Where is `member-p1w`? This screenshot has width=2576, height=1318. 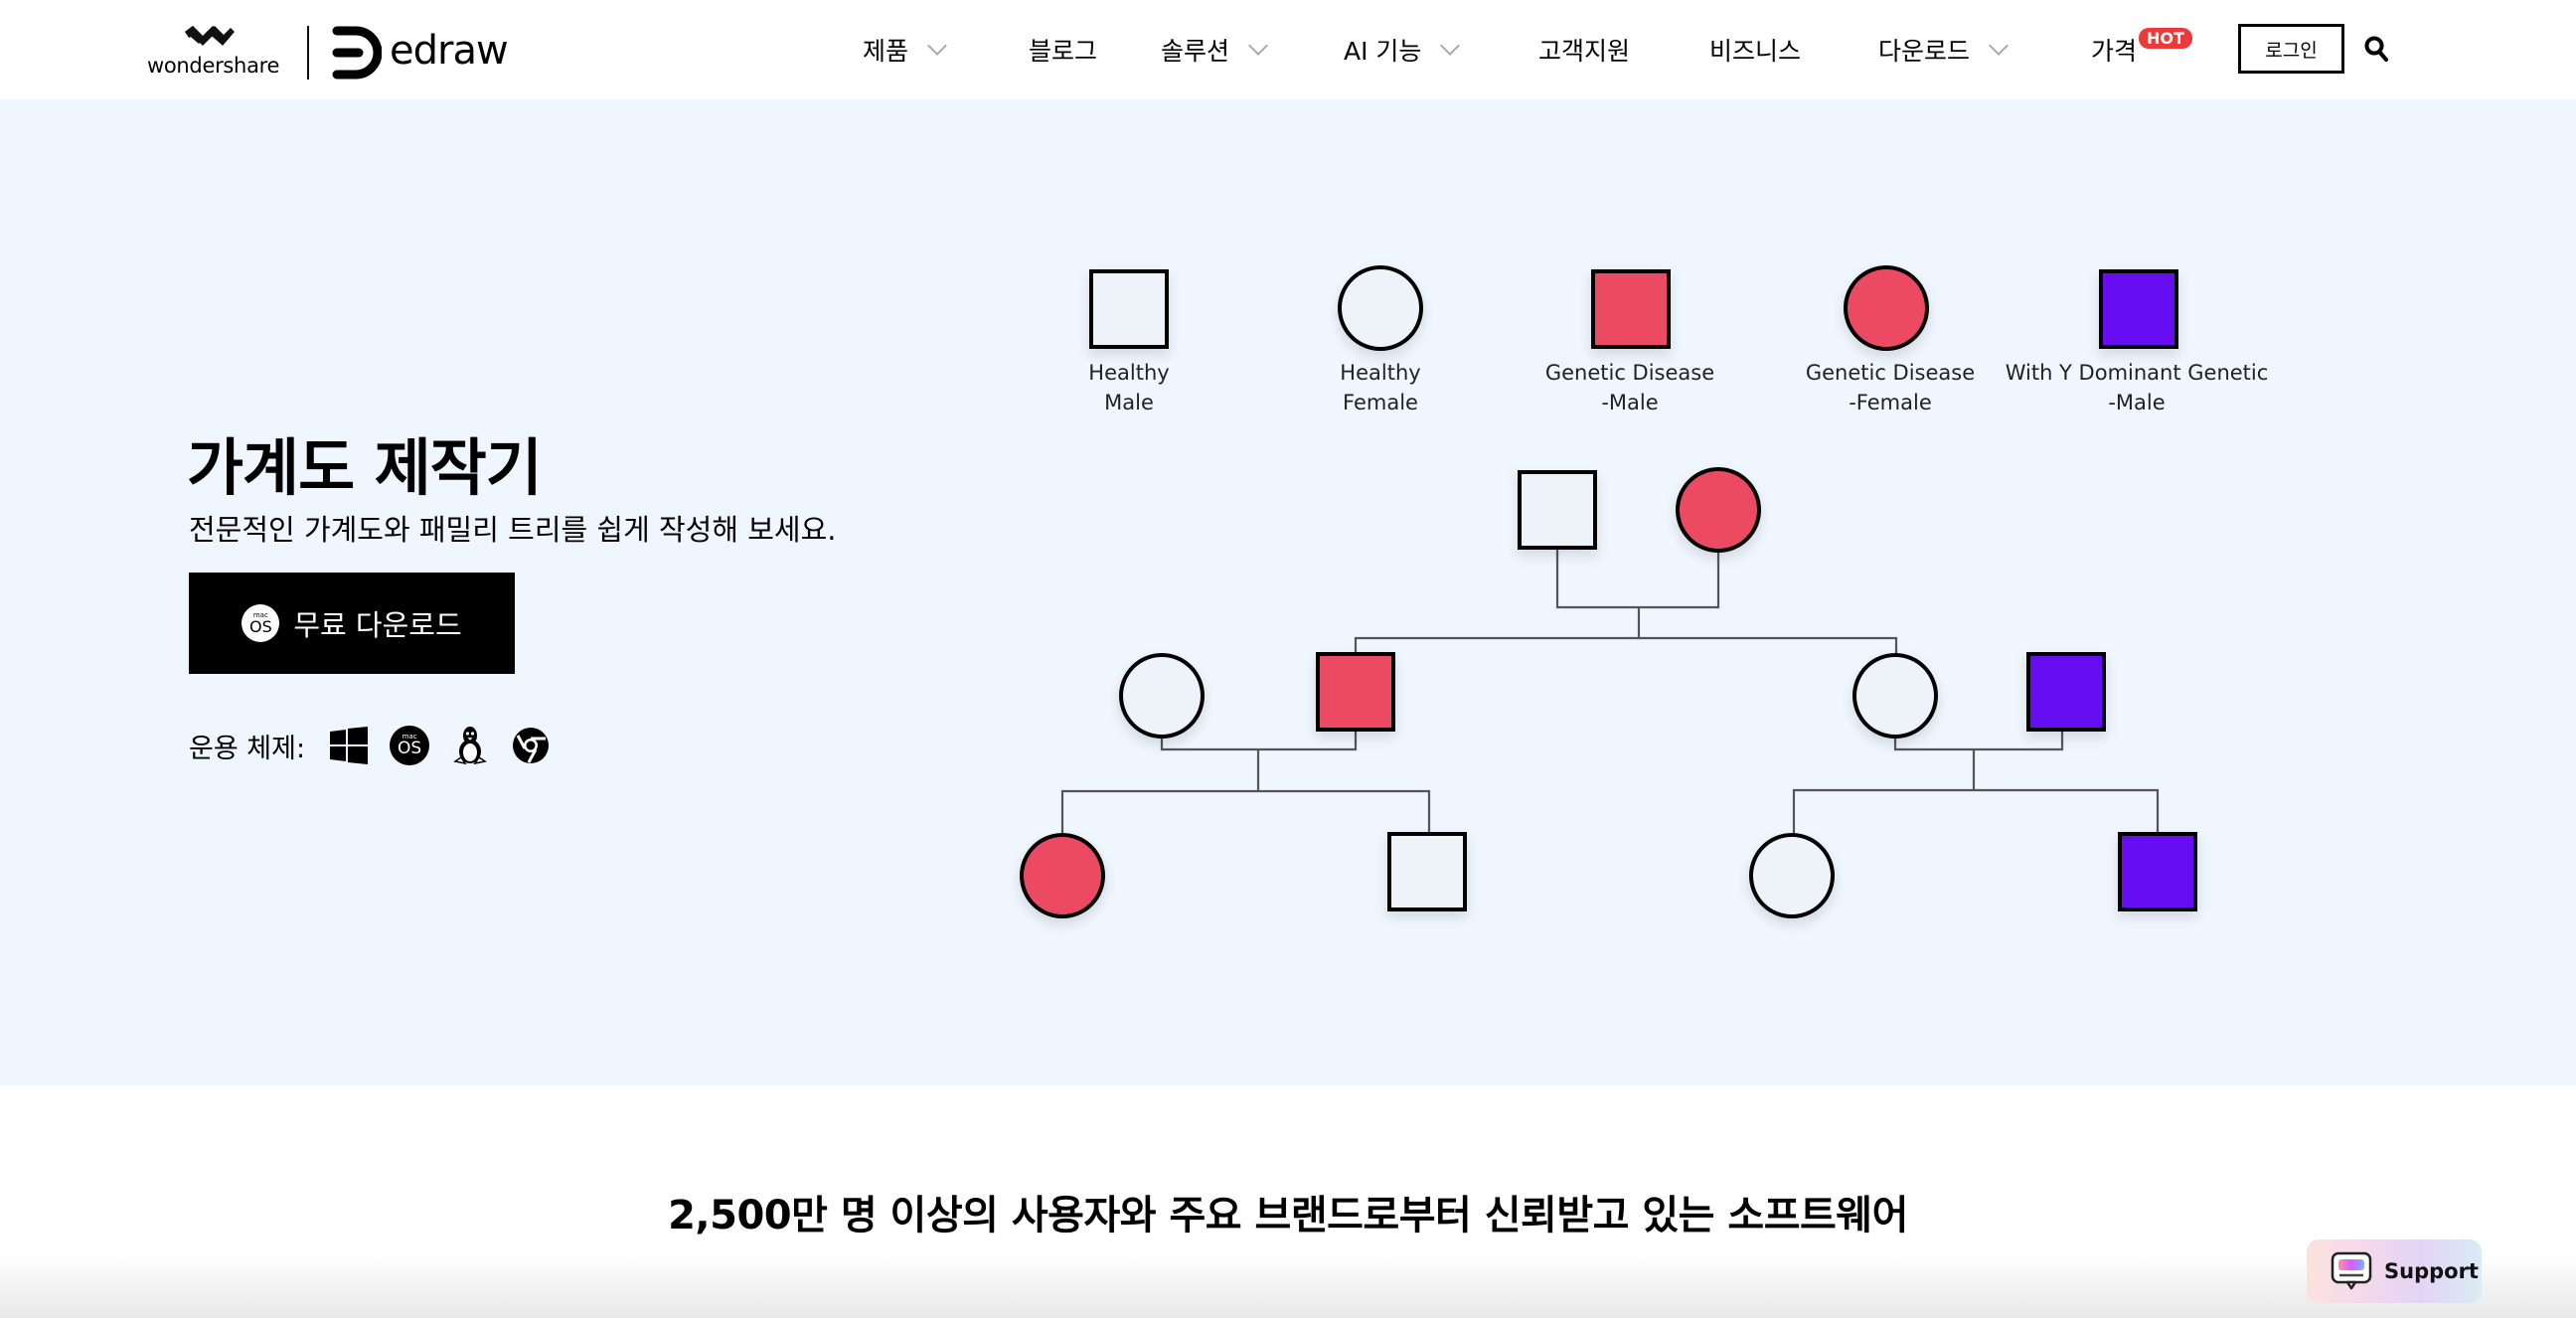 member-p1w is located at coordinates (1162, 696).